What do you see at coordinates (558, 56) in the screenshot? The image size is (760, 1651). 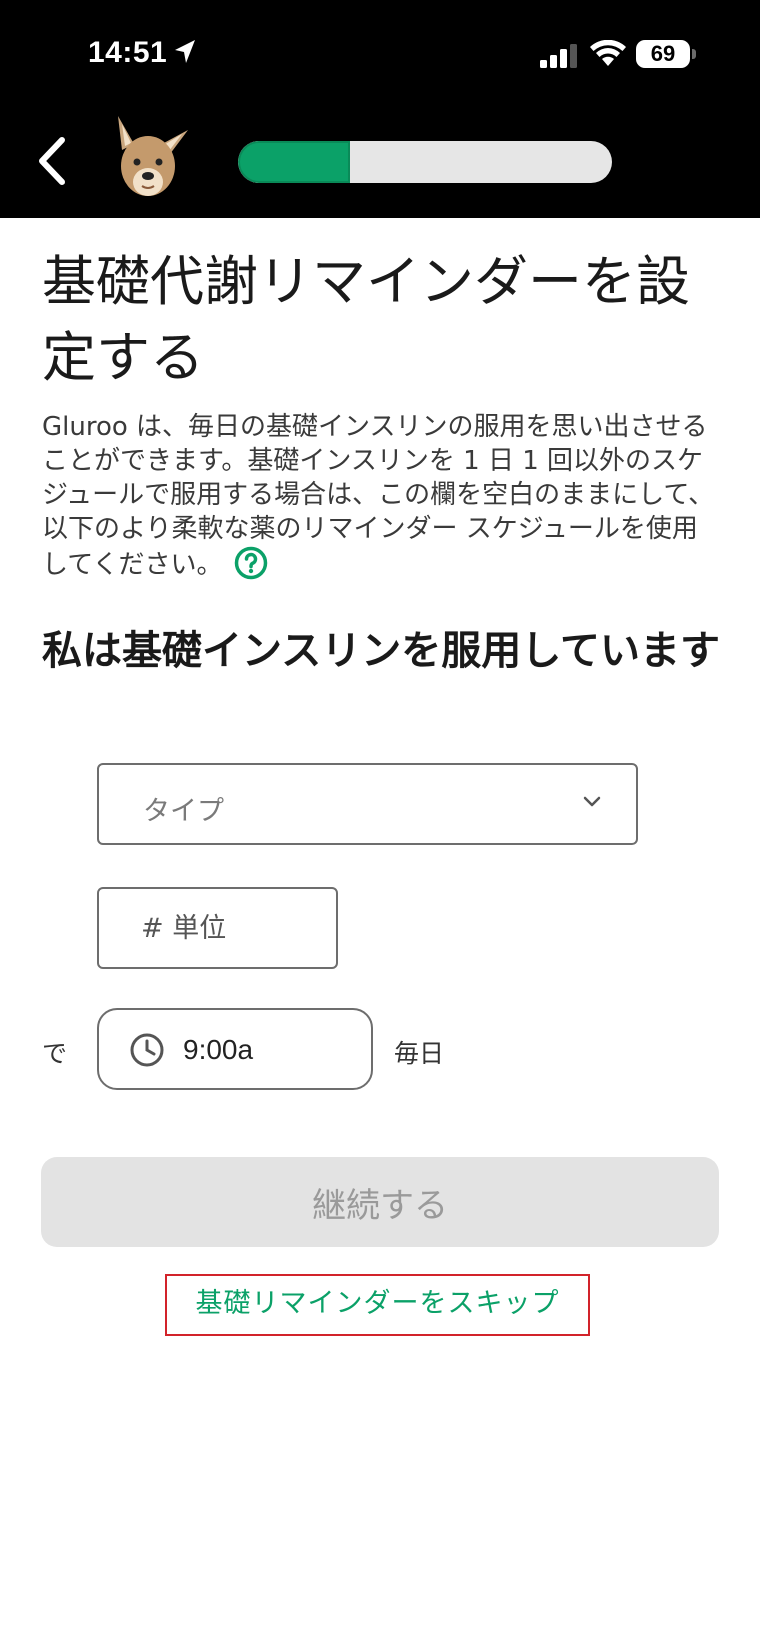 I see `cellular-signal-icon` at bounding box center [558, 56].